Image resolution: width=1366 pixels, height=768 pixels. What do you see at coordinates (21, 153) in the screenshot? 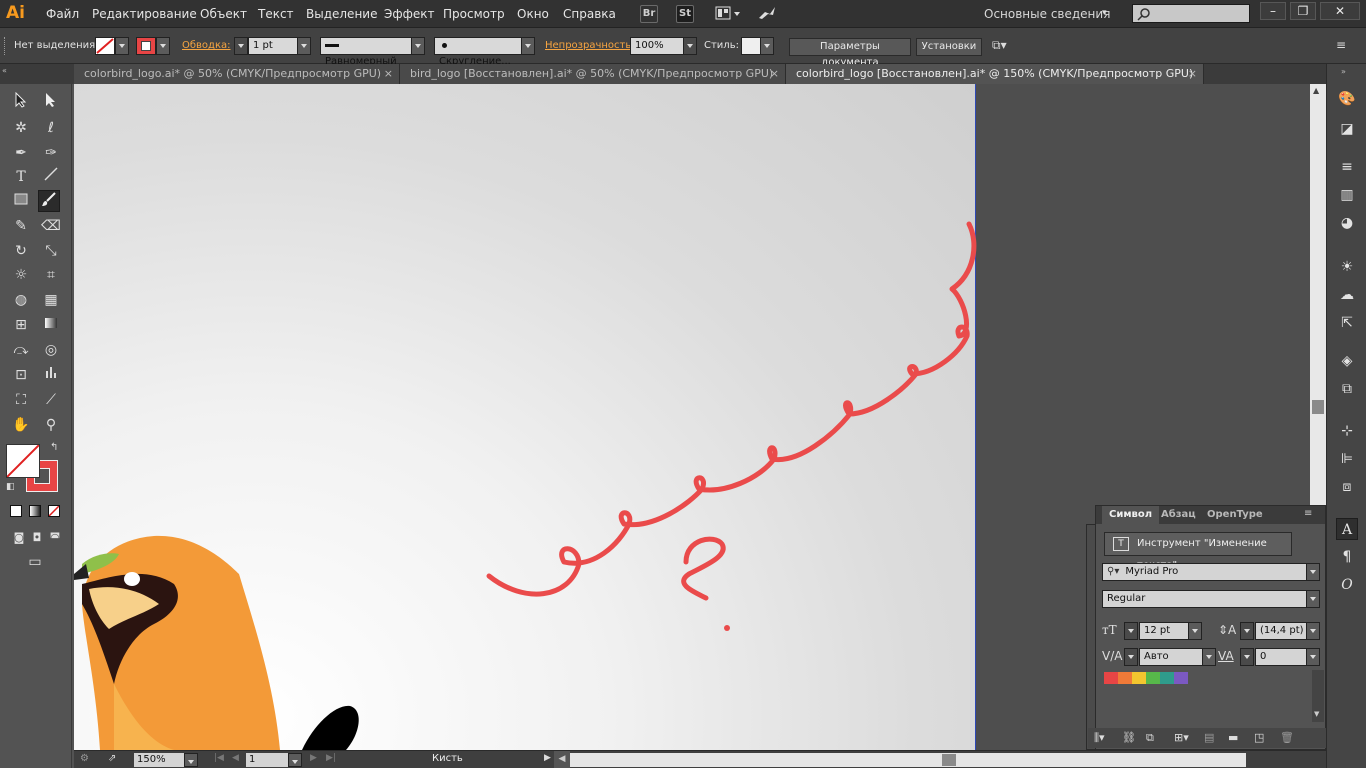
I see `pen-icon: ✒` at bounding box center [21, 153].